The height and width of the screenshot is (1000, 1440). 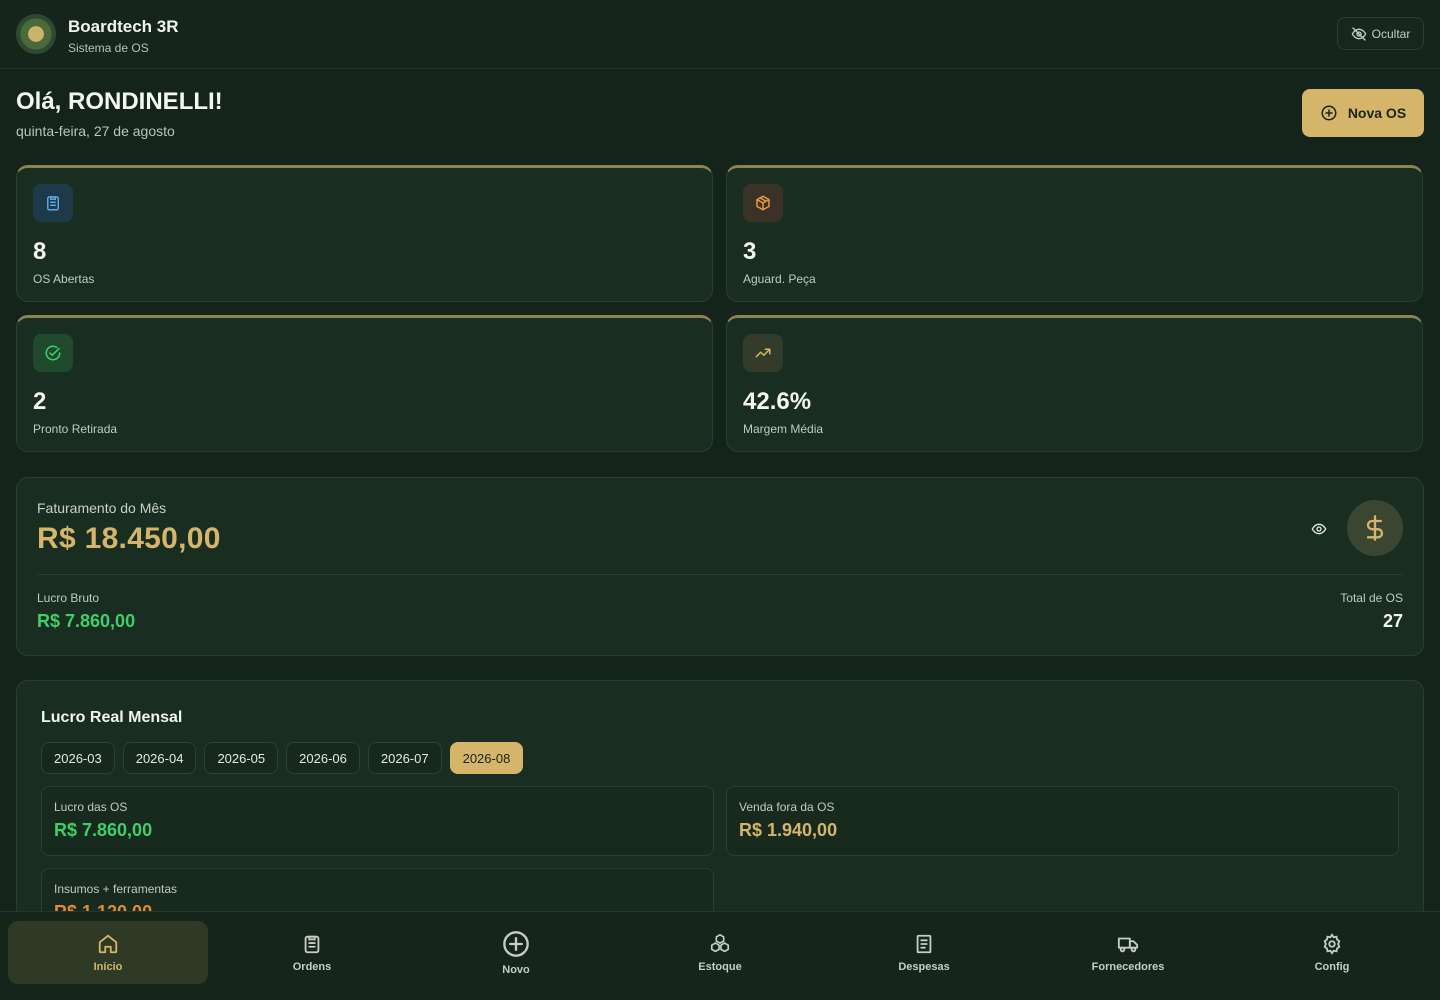 What do you see at coordinates (1371, 598) in the screenshot?
I see `total-os-label: Total de OS` at bounding box center [1371, 598].